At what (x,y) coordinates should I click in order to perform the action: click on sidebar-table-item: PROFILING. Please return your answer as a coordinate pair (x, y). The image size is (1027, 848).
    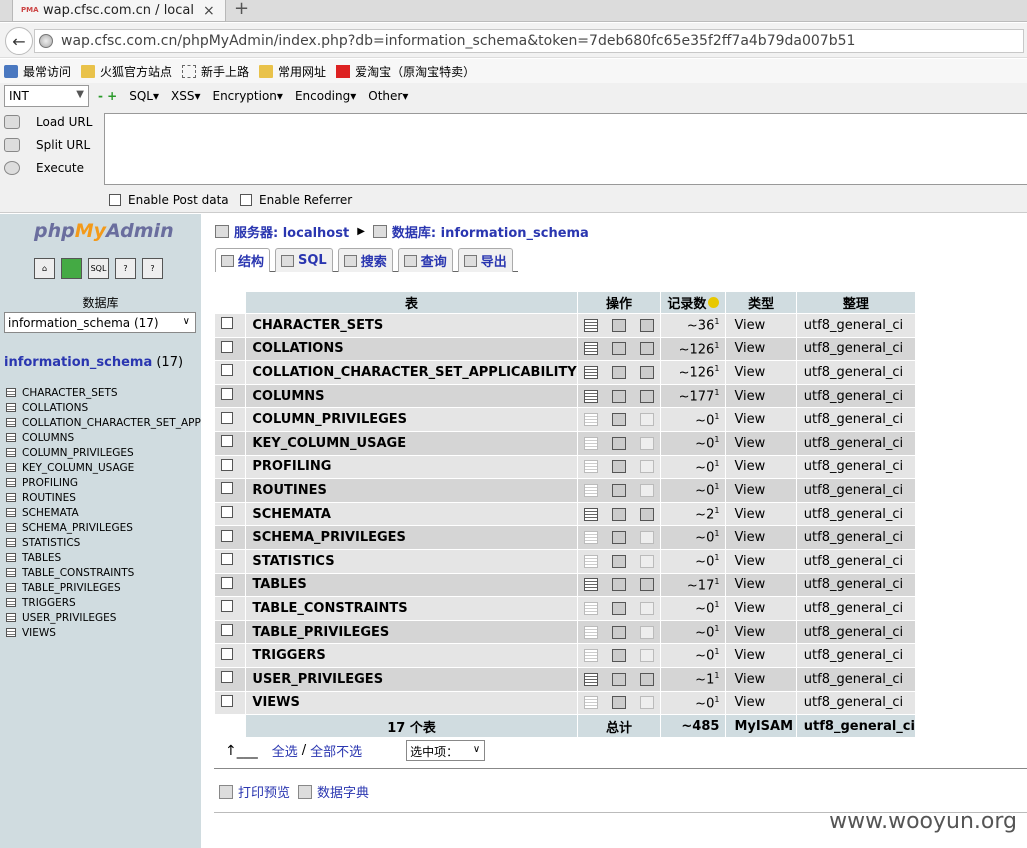
    Looking at the image, I should click on (103, 482).